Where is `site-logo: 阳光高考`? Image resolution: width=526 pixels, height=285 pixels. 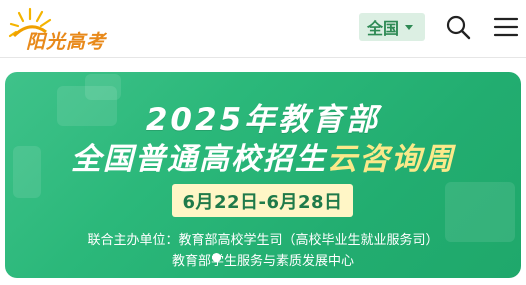 site-logo: 阳光高考 is located at coordinates (61, 29).